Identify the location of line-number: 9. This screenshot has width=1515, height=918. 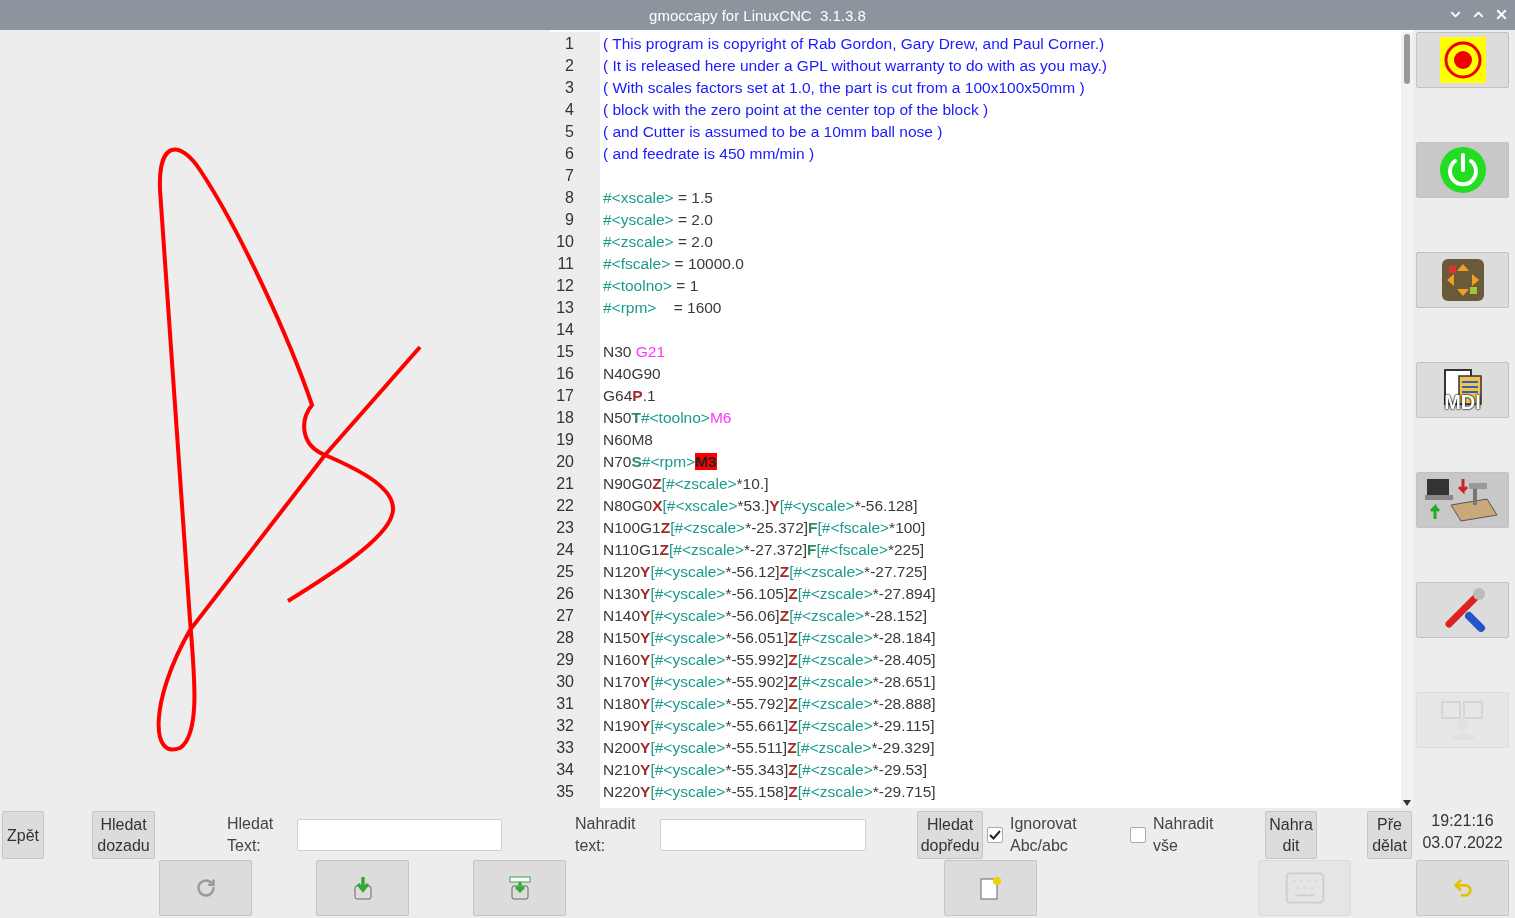
(569, 220).